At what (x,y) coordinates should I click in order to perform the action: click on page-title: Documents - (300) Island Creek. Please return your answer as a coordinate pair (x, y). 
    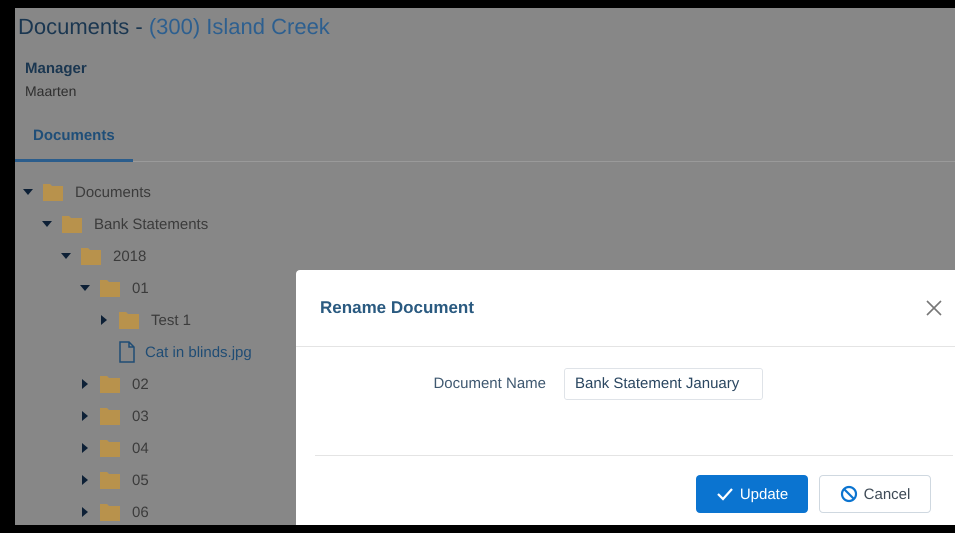
    Looking at the image, I should click on (174, 26).